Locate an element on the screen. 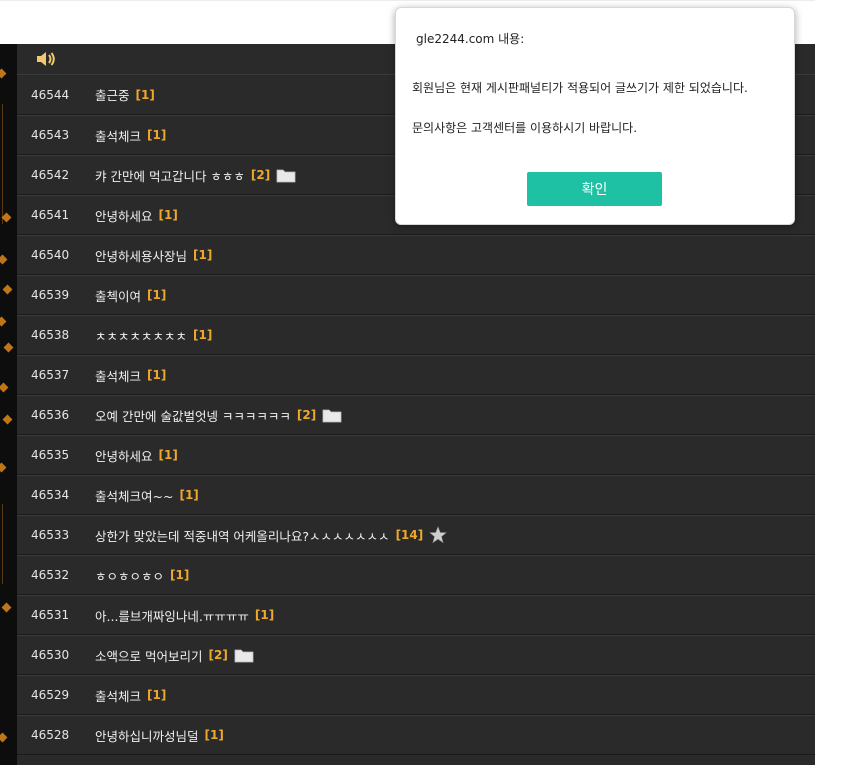  table-row: 46529 출석체크 [1] is located at coordinates (416, 695).